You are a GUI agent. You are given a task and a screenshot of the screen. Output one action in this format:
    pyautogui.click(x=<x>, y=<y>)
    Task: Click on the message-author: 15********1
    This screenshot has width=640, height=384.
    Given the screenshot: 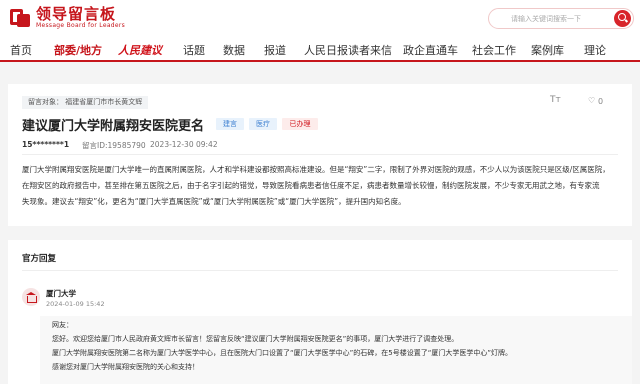 What is the action you would take?
    pyautogui.click(x=46, y=144)
    